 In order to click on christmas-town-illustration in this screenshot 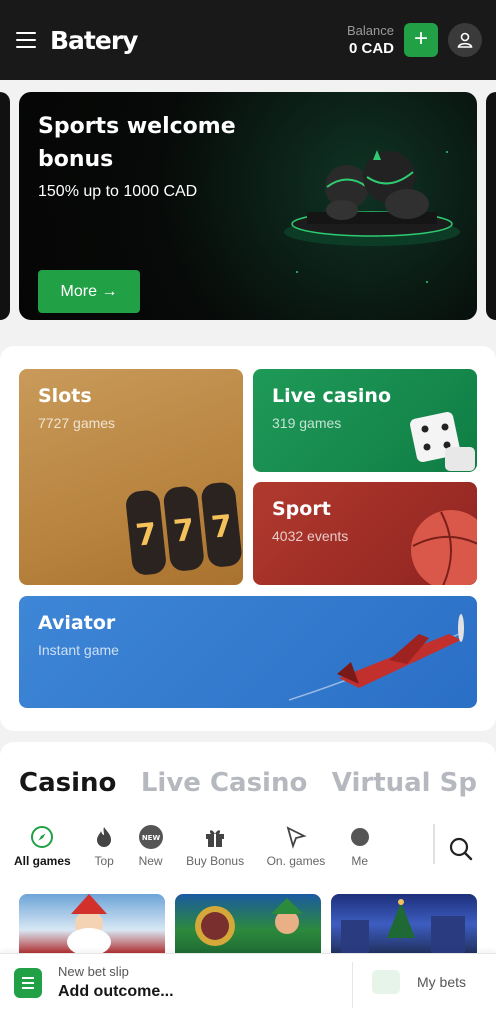, I will do `click(403, 926)`.